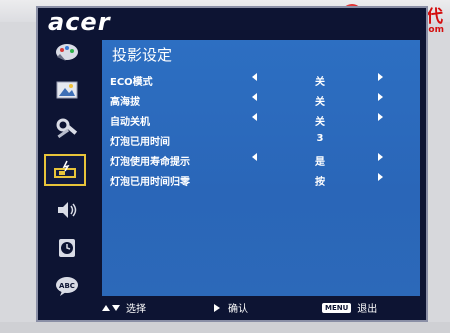 The width and height of the screenshot is (450, 333). What do you see at coordinates (367, 309) in the screenshot?
I see `footer-exit-label: 退出` at bounding box center [367, 309].